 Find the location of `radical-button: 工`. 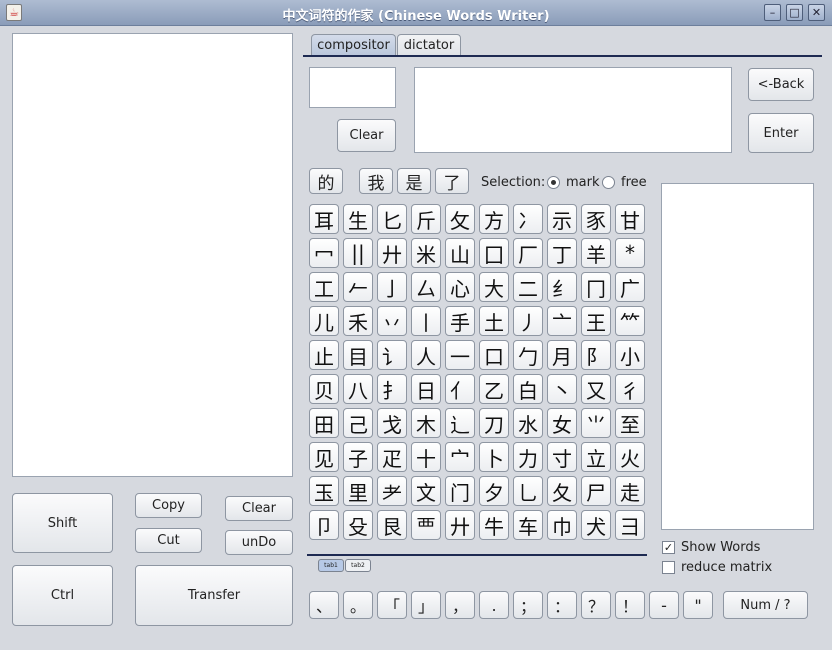

radical-button: 工 is located at coordinates (324, 287).